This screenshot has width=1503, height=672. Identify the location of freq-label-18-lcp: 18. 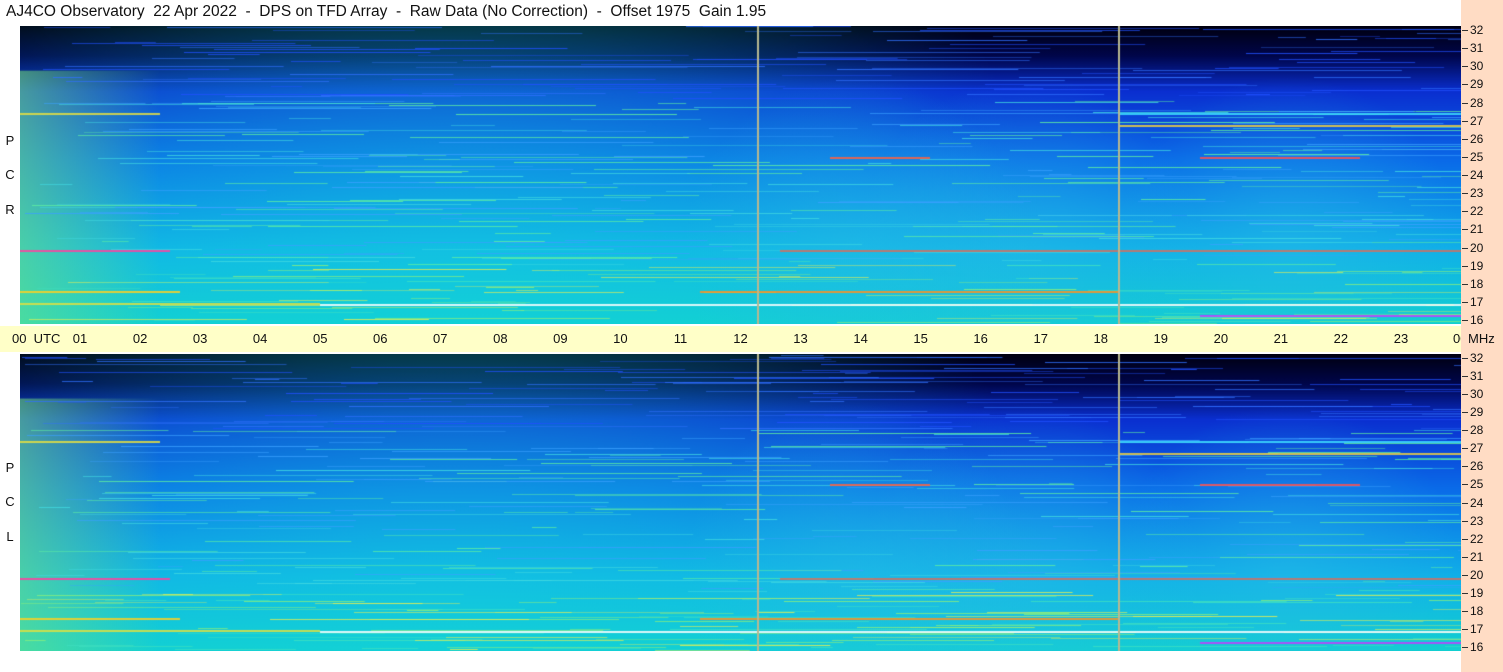
(1477, 610).